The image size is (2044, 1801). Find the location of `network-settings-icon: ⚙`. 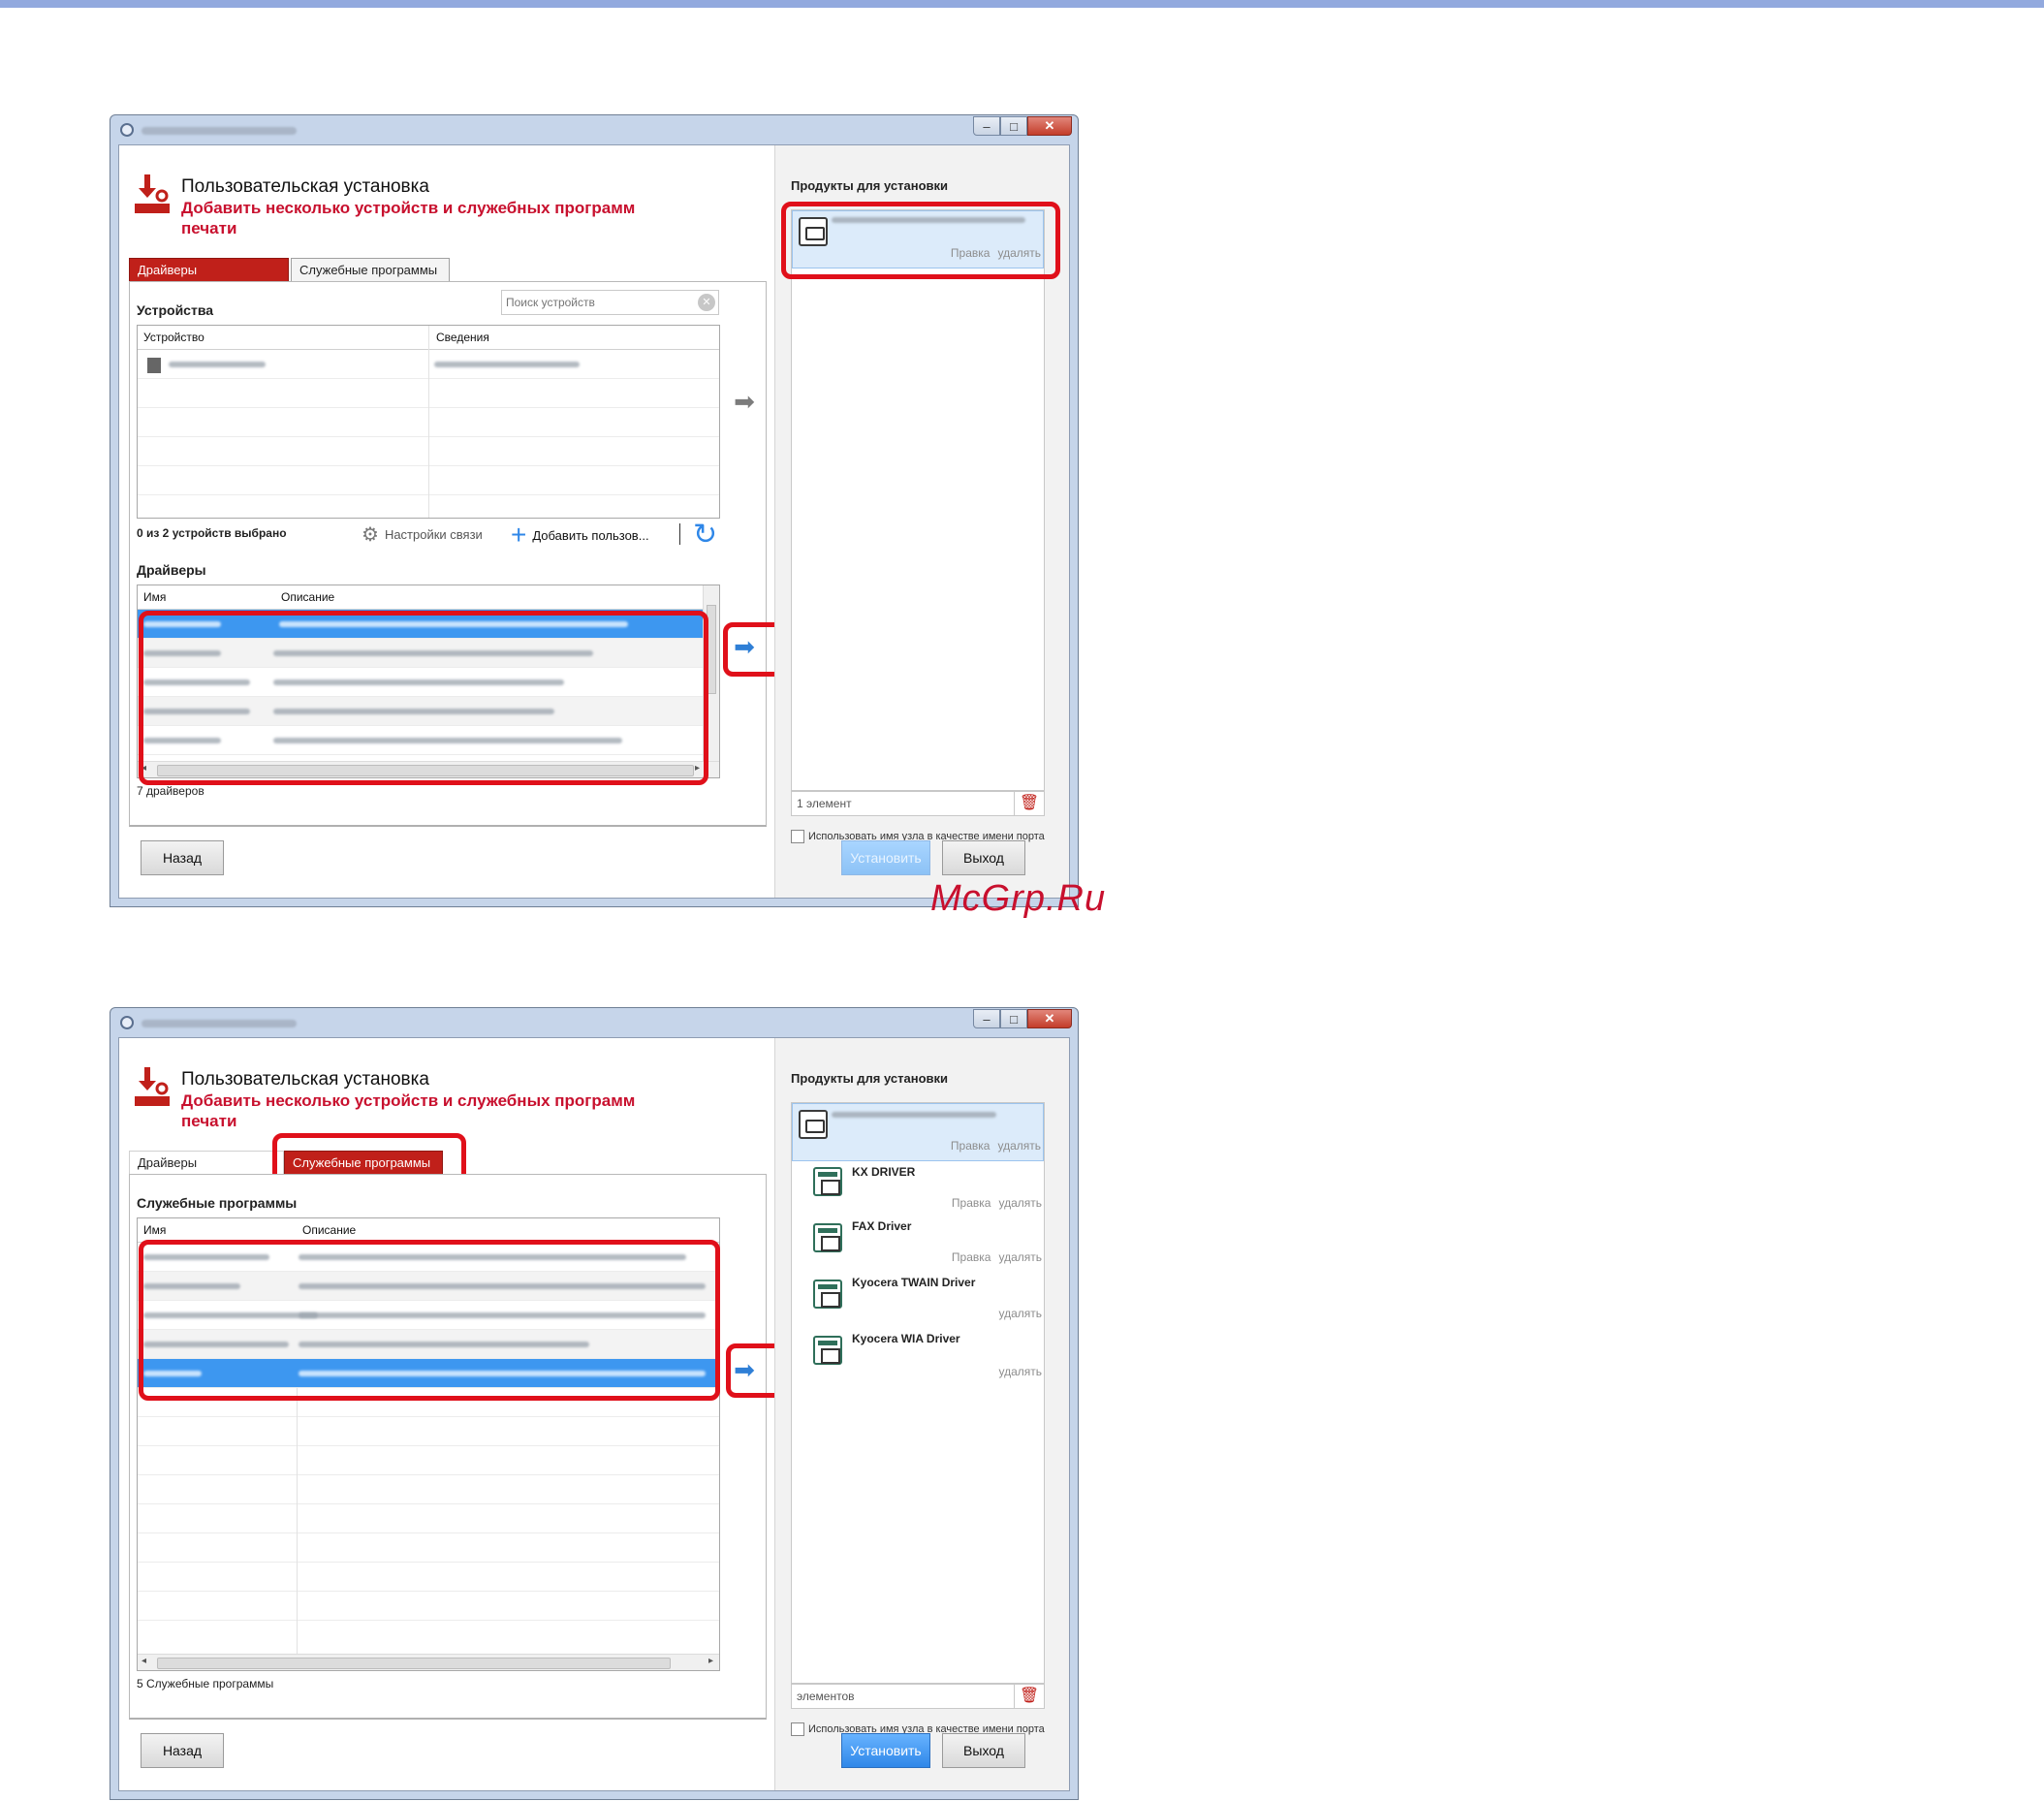

network-settings-icon: ⚙ is located at coordinates (370, 535).